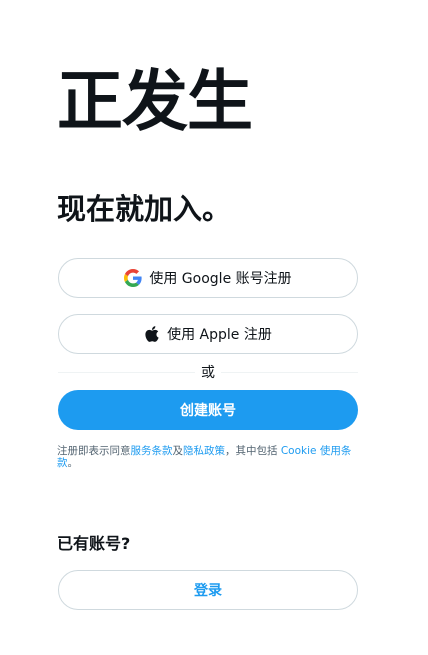 Image resolution: width=428 pixels, height=655 pixels. I want to click on terms-middle: ，其中包括, so click(253, 451).